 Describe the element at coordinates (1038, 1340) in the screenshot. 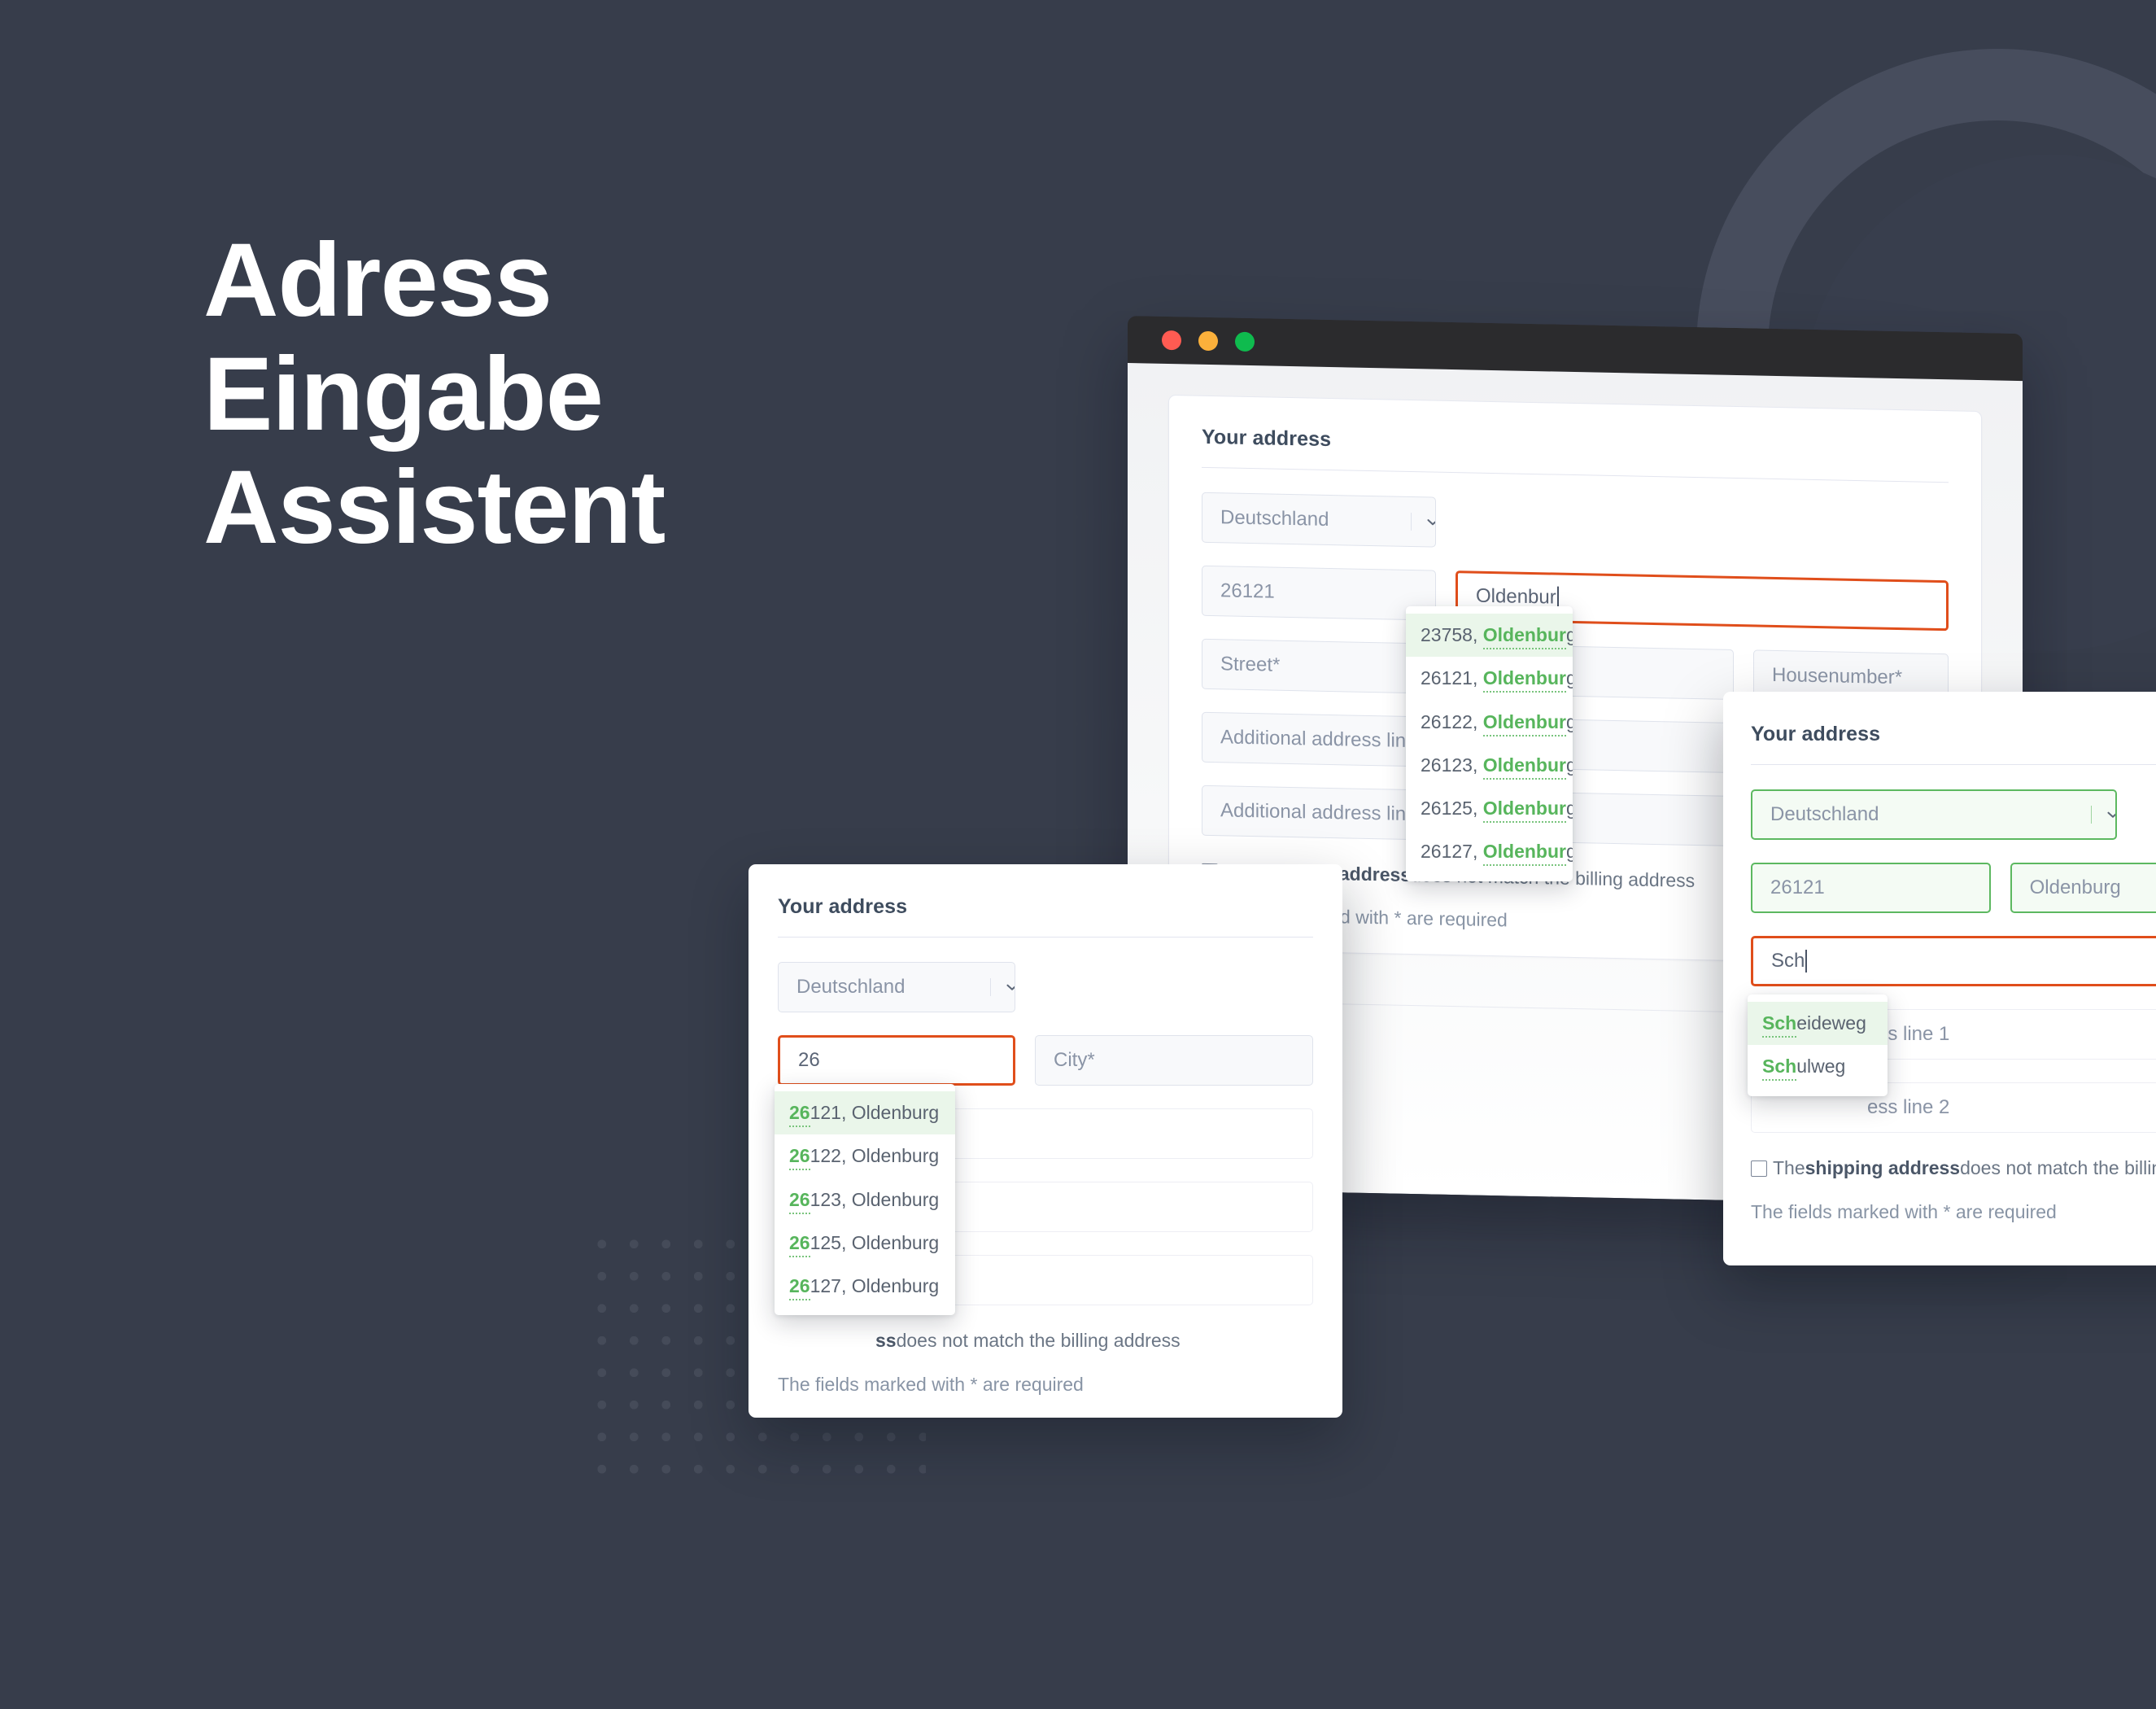

I see `shipping-checkbox-suffix: does not match the billing address` at that location.